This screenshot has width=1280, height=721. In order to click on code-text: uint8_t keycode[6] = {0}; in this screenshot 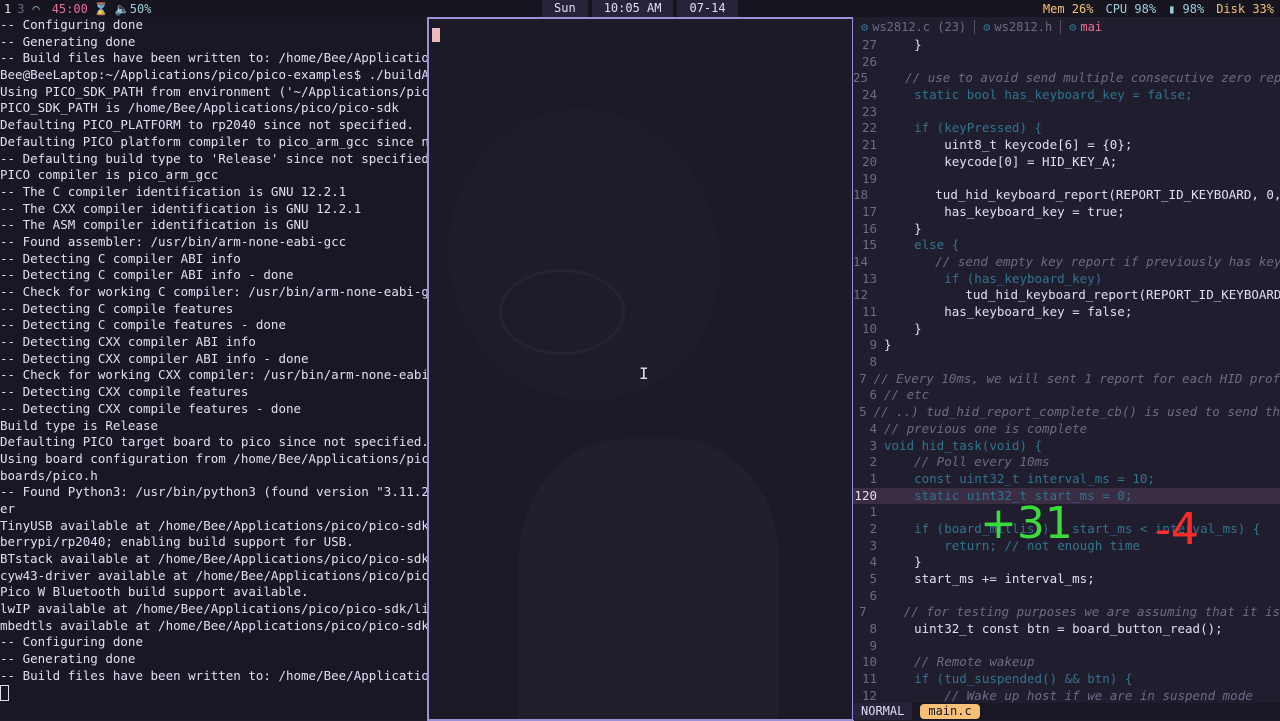, I will do `click(1008, 145)`.